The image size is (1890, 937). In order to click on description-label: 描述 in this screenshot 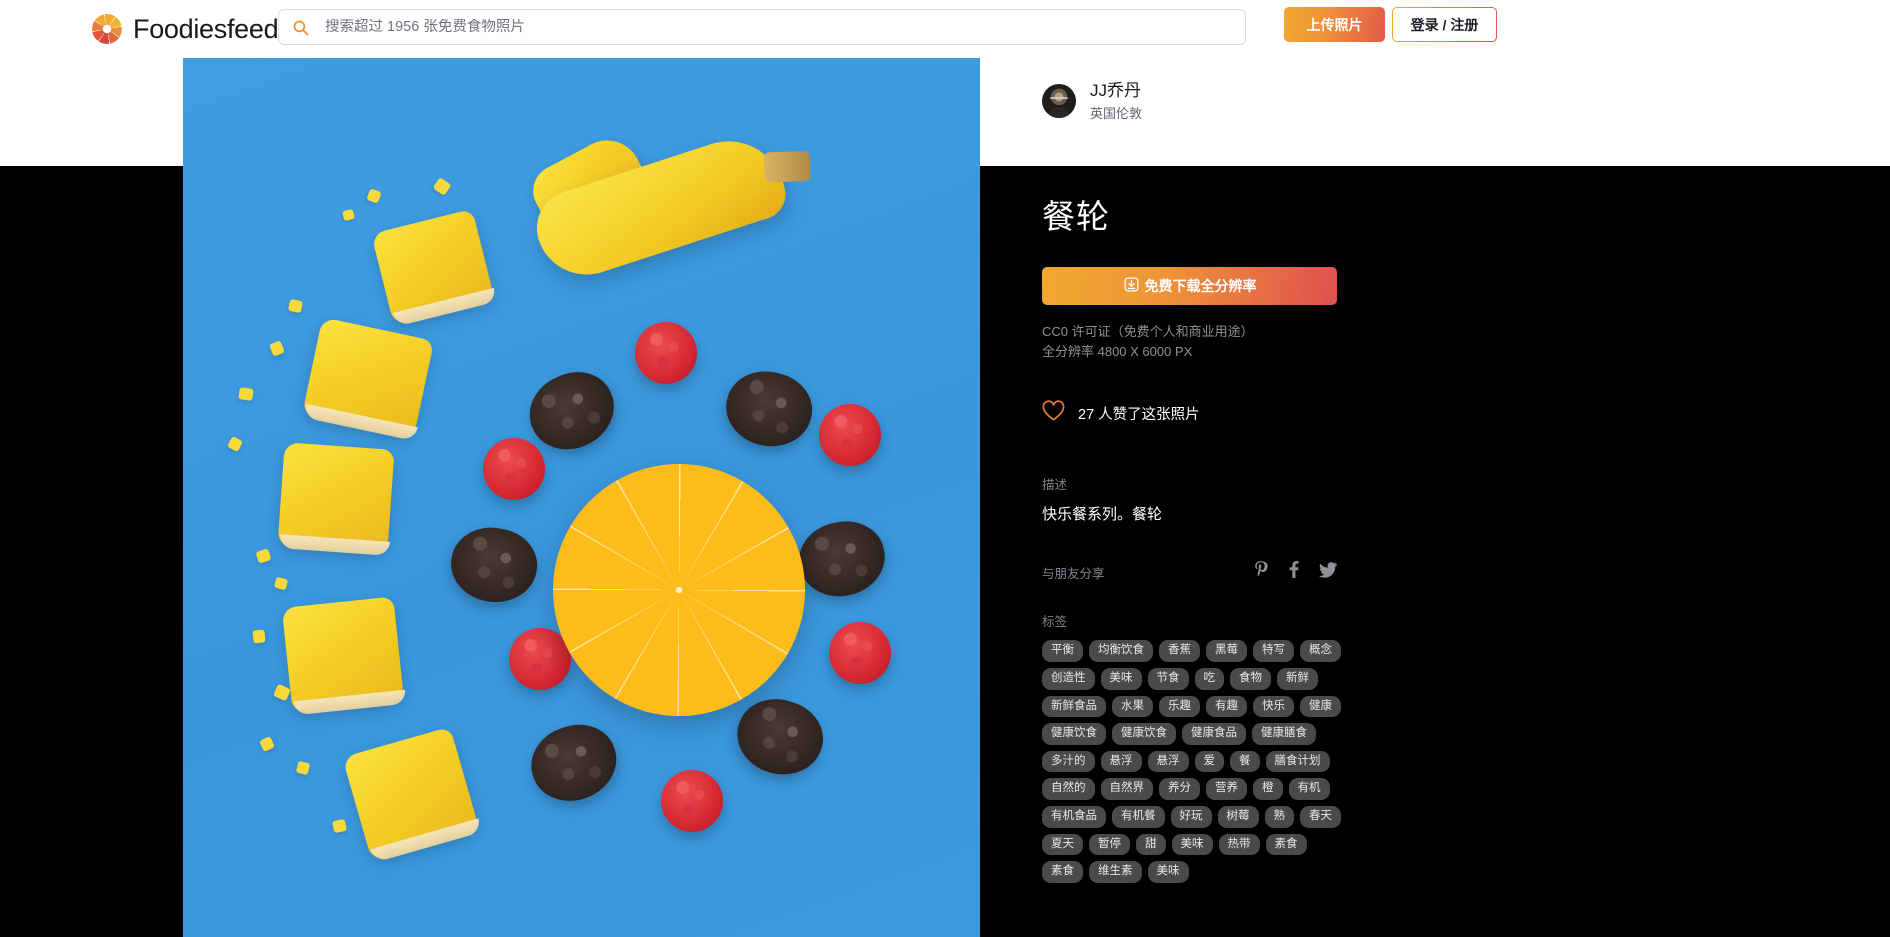, I will do `click(1055, 485)`.